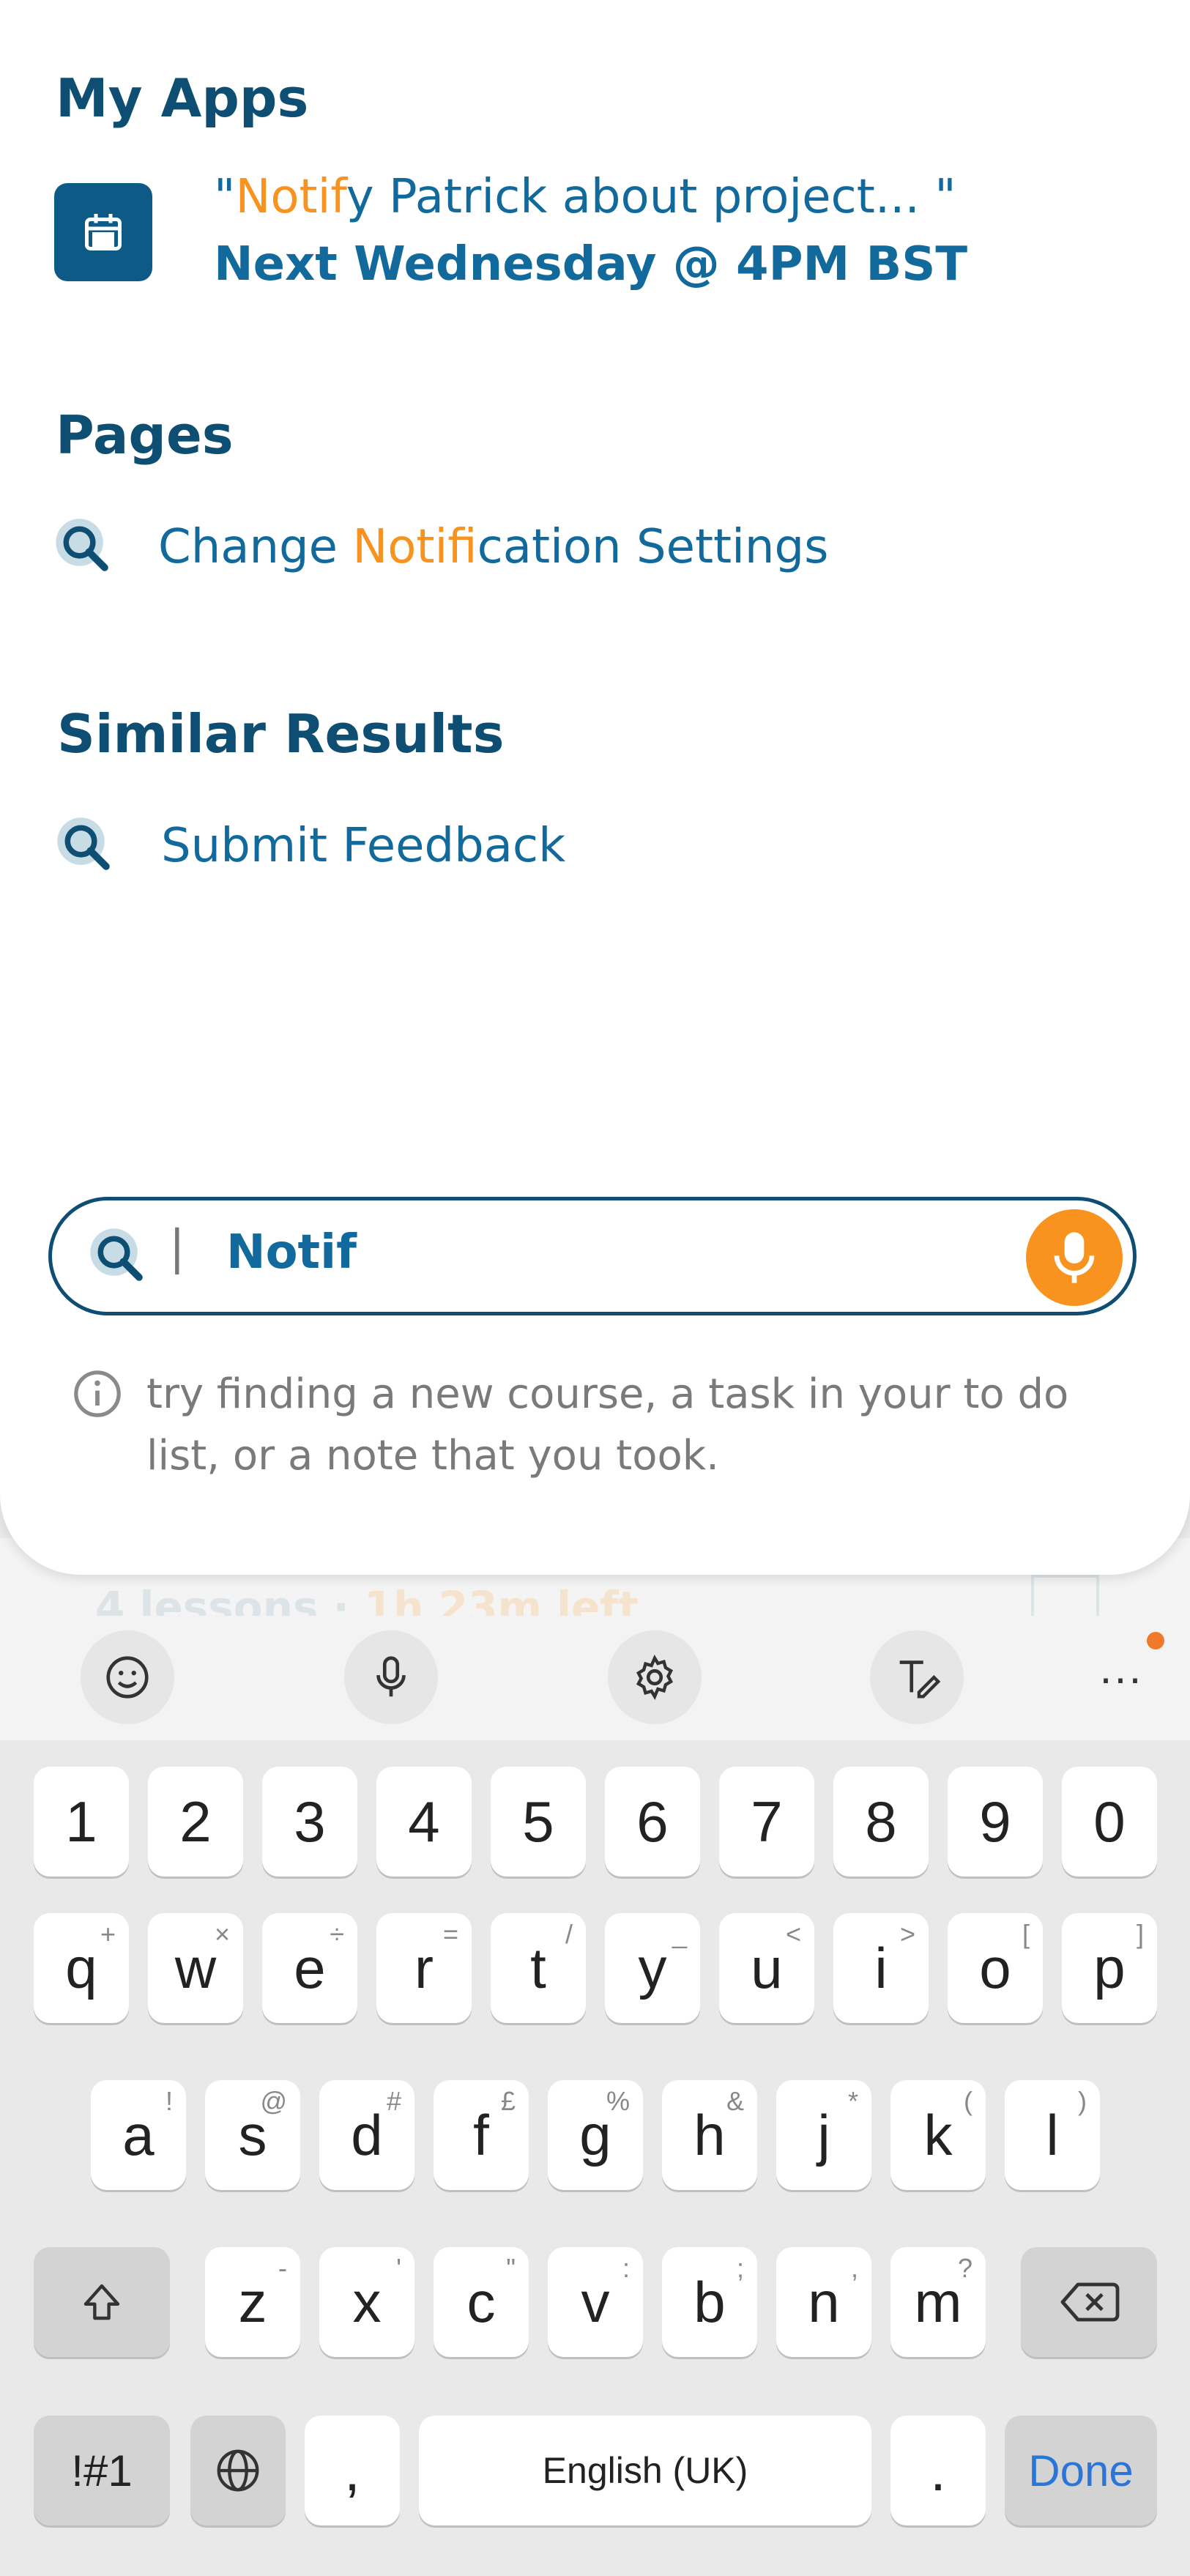  What do you see at coordinates (127, 1677) in the screenshot?
I see `emoji-icon` at bounding box center [127, 1677].